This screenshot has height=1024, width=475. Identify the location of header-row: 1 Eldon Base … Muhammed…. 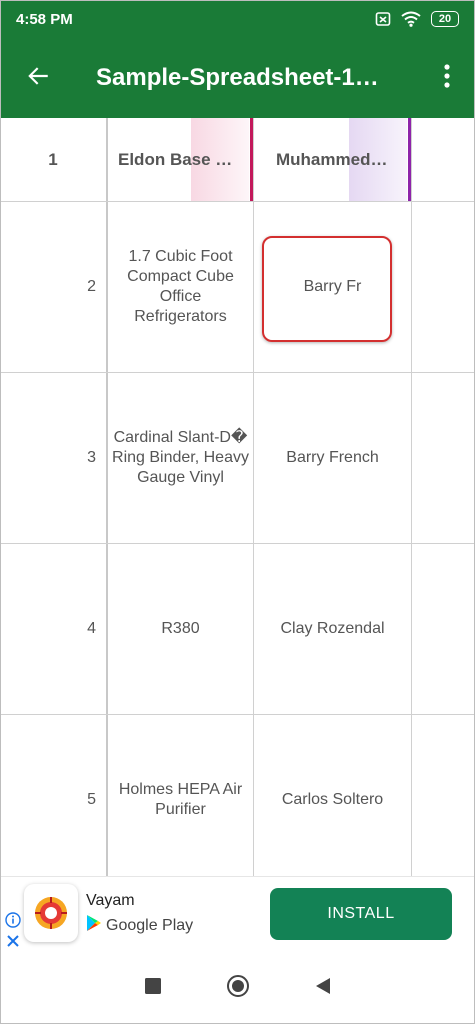
(237, 160).